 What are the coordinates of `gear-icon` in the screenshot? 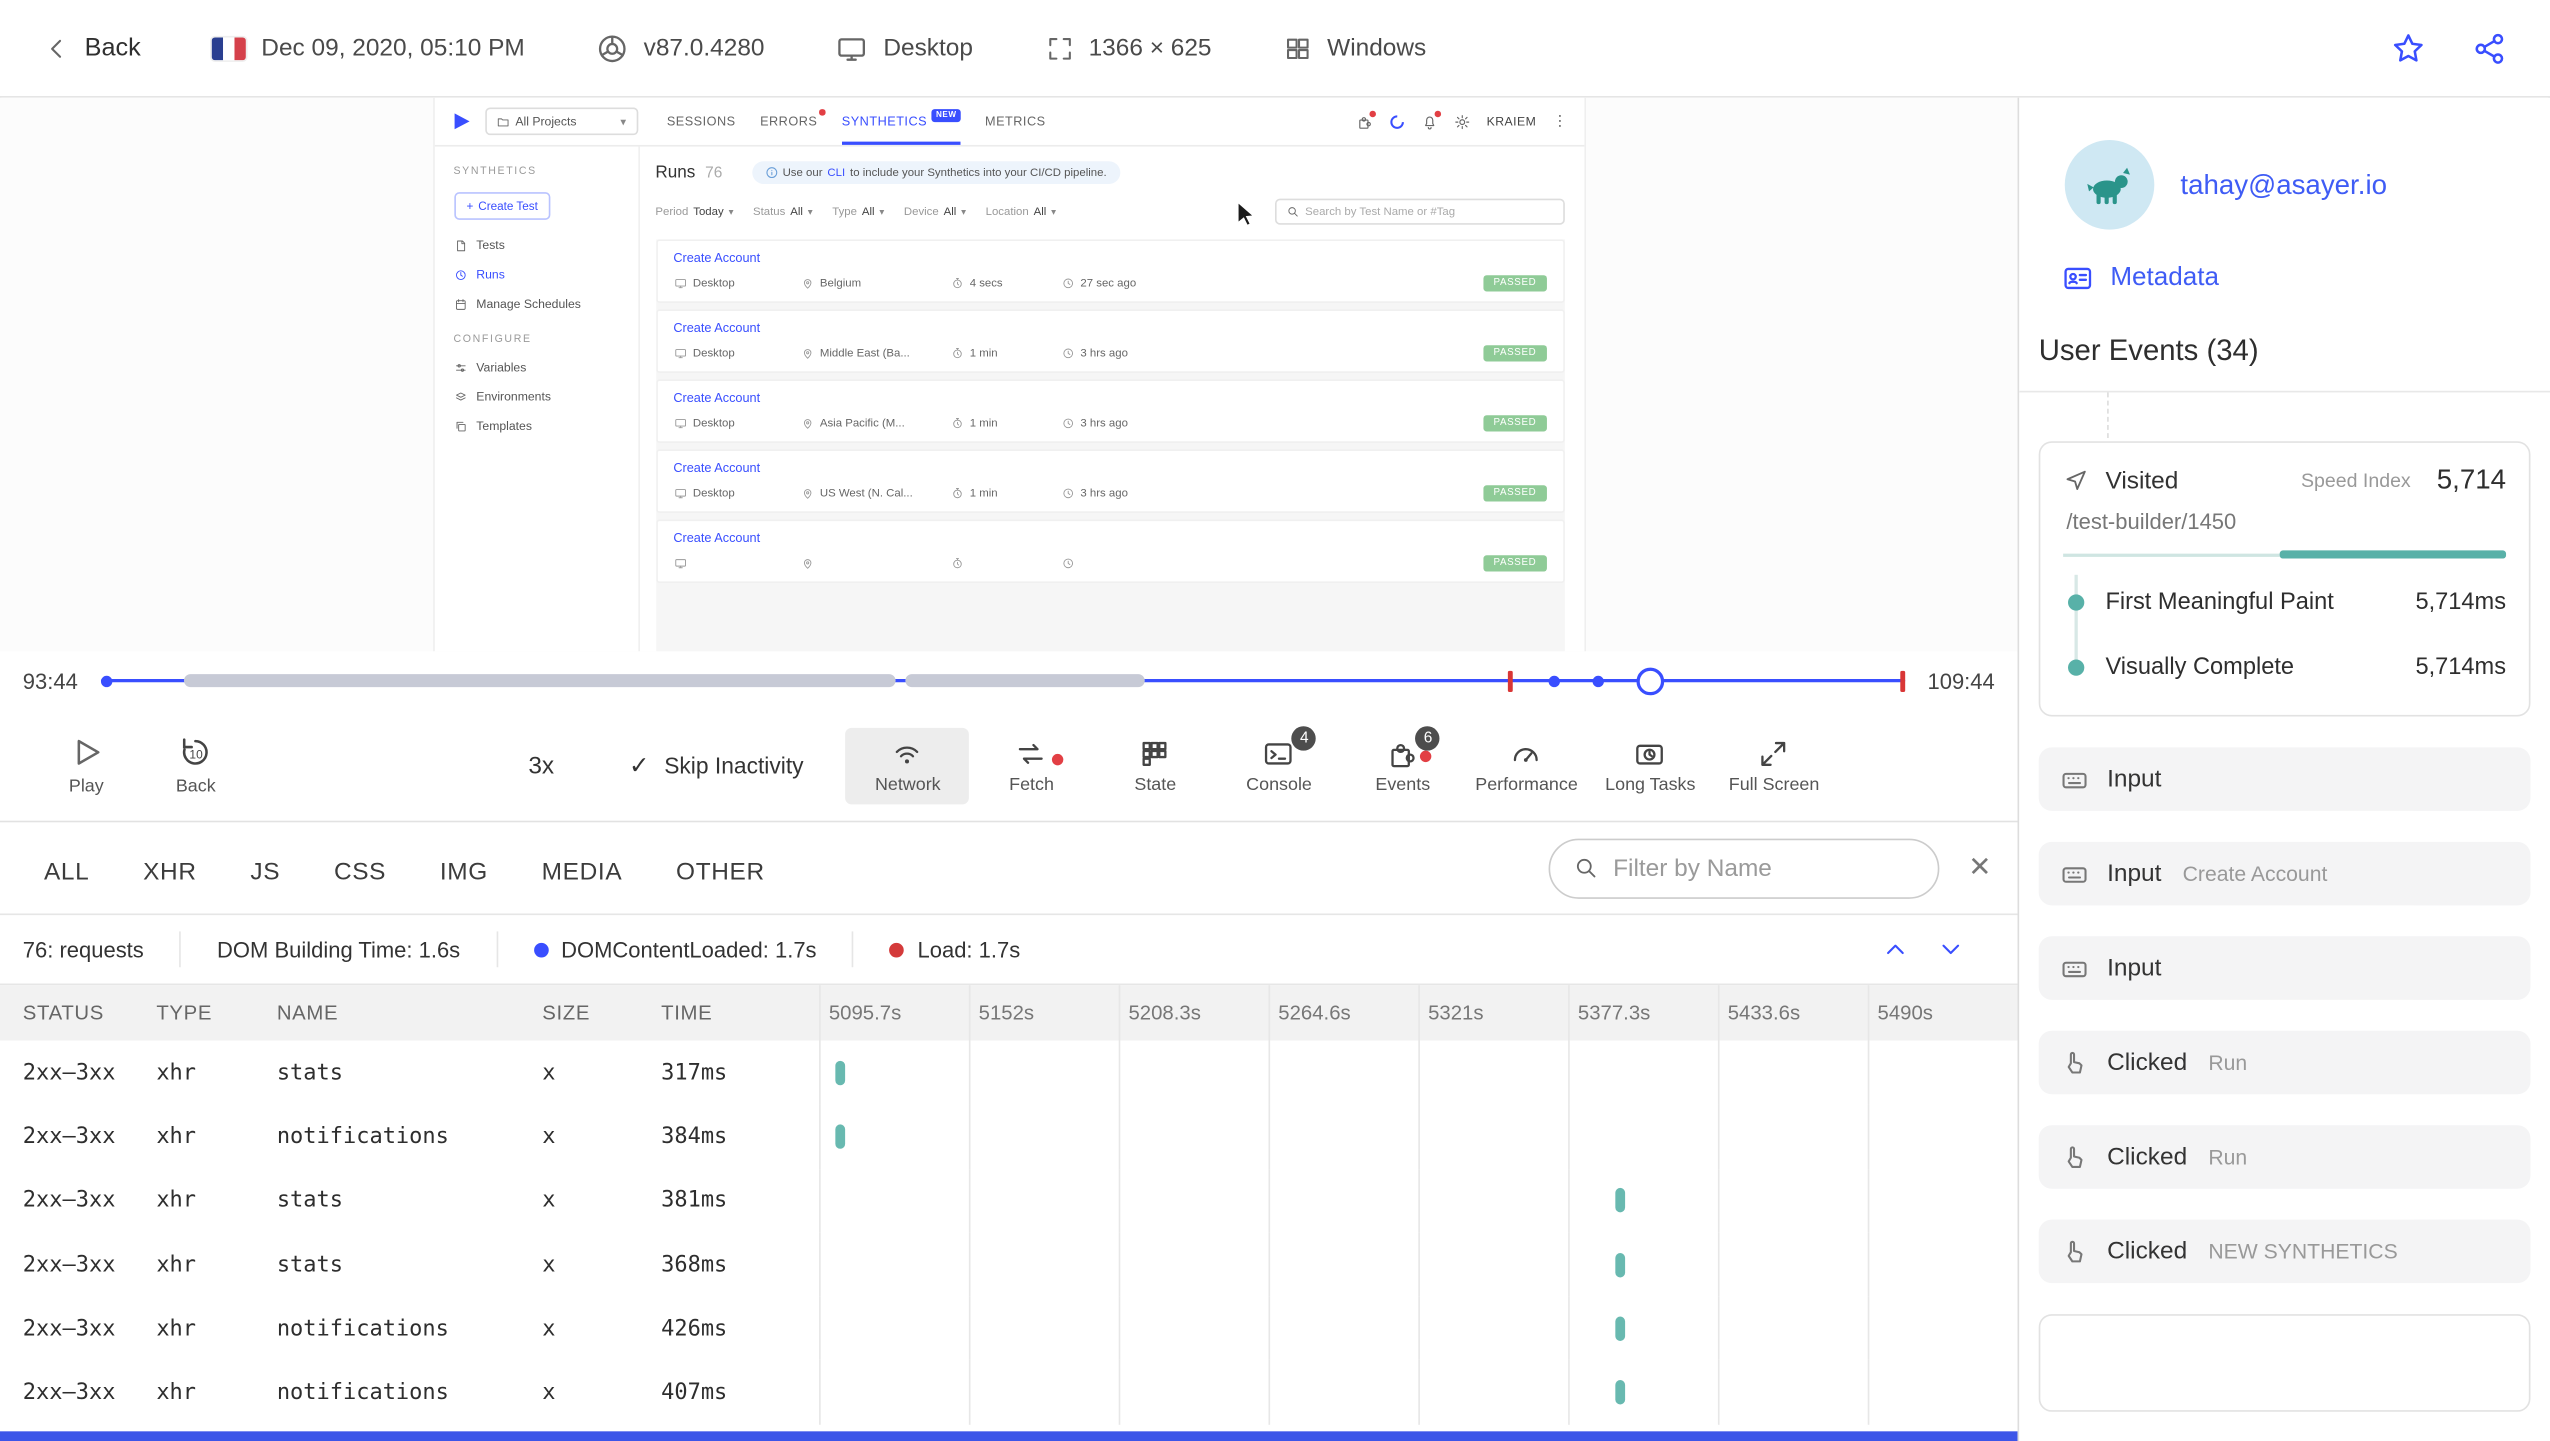 It's located at (1462, 121).